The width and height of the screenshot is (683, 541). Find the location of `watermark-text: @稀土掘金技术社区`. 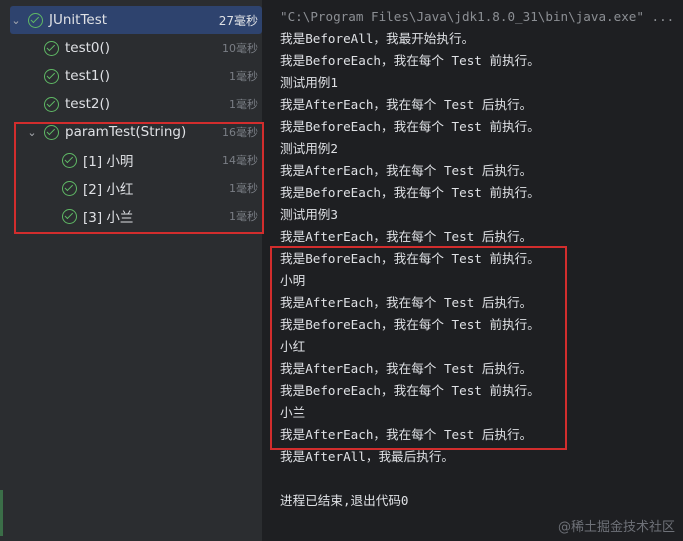

watermark-text: @稀土掘金技术社区 is located at coordinates (616, 527).